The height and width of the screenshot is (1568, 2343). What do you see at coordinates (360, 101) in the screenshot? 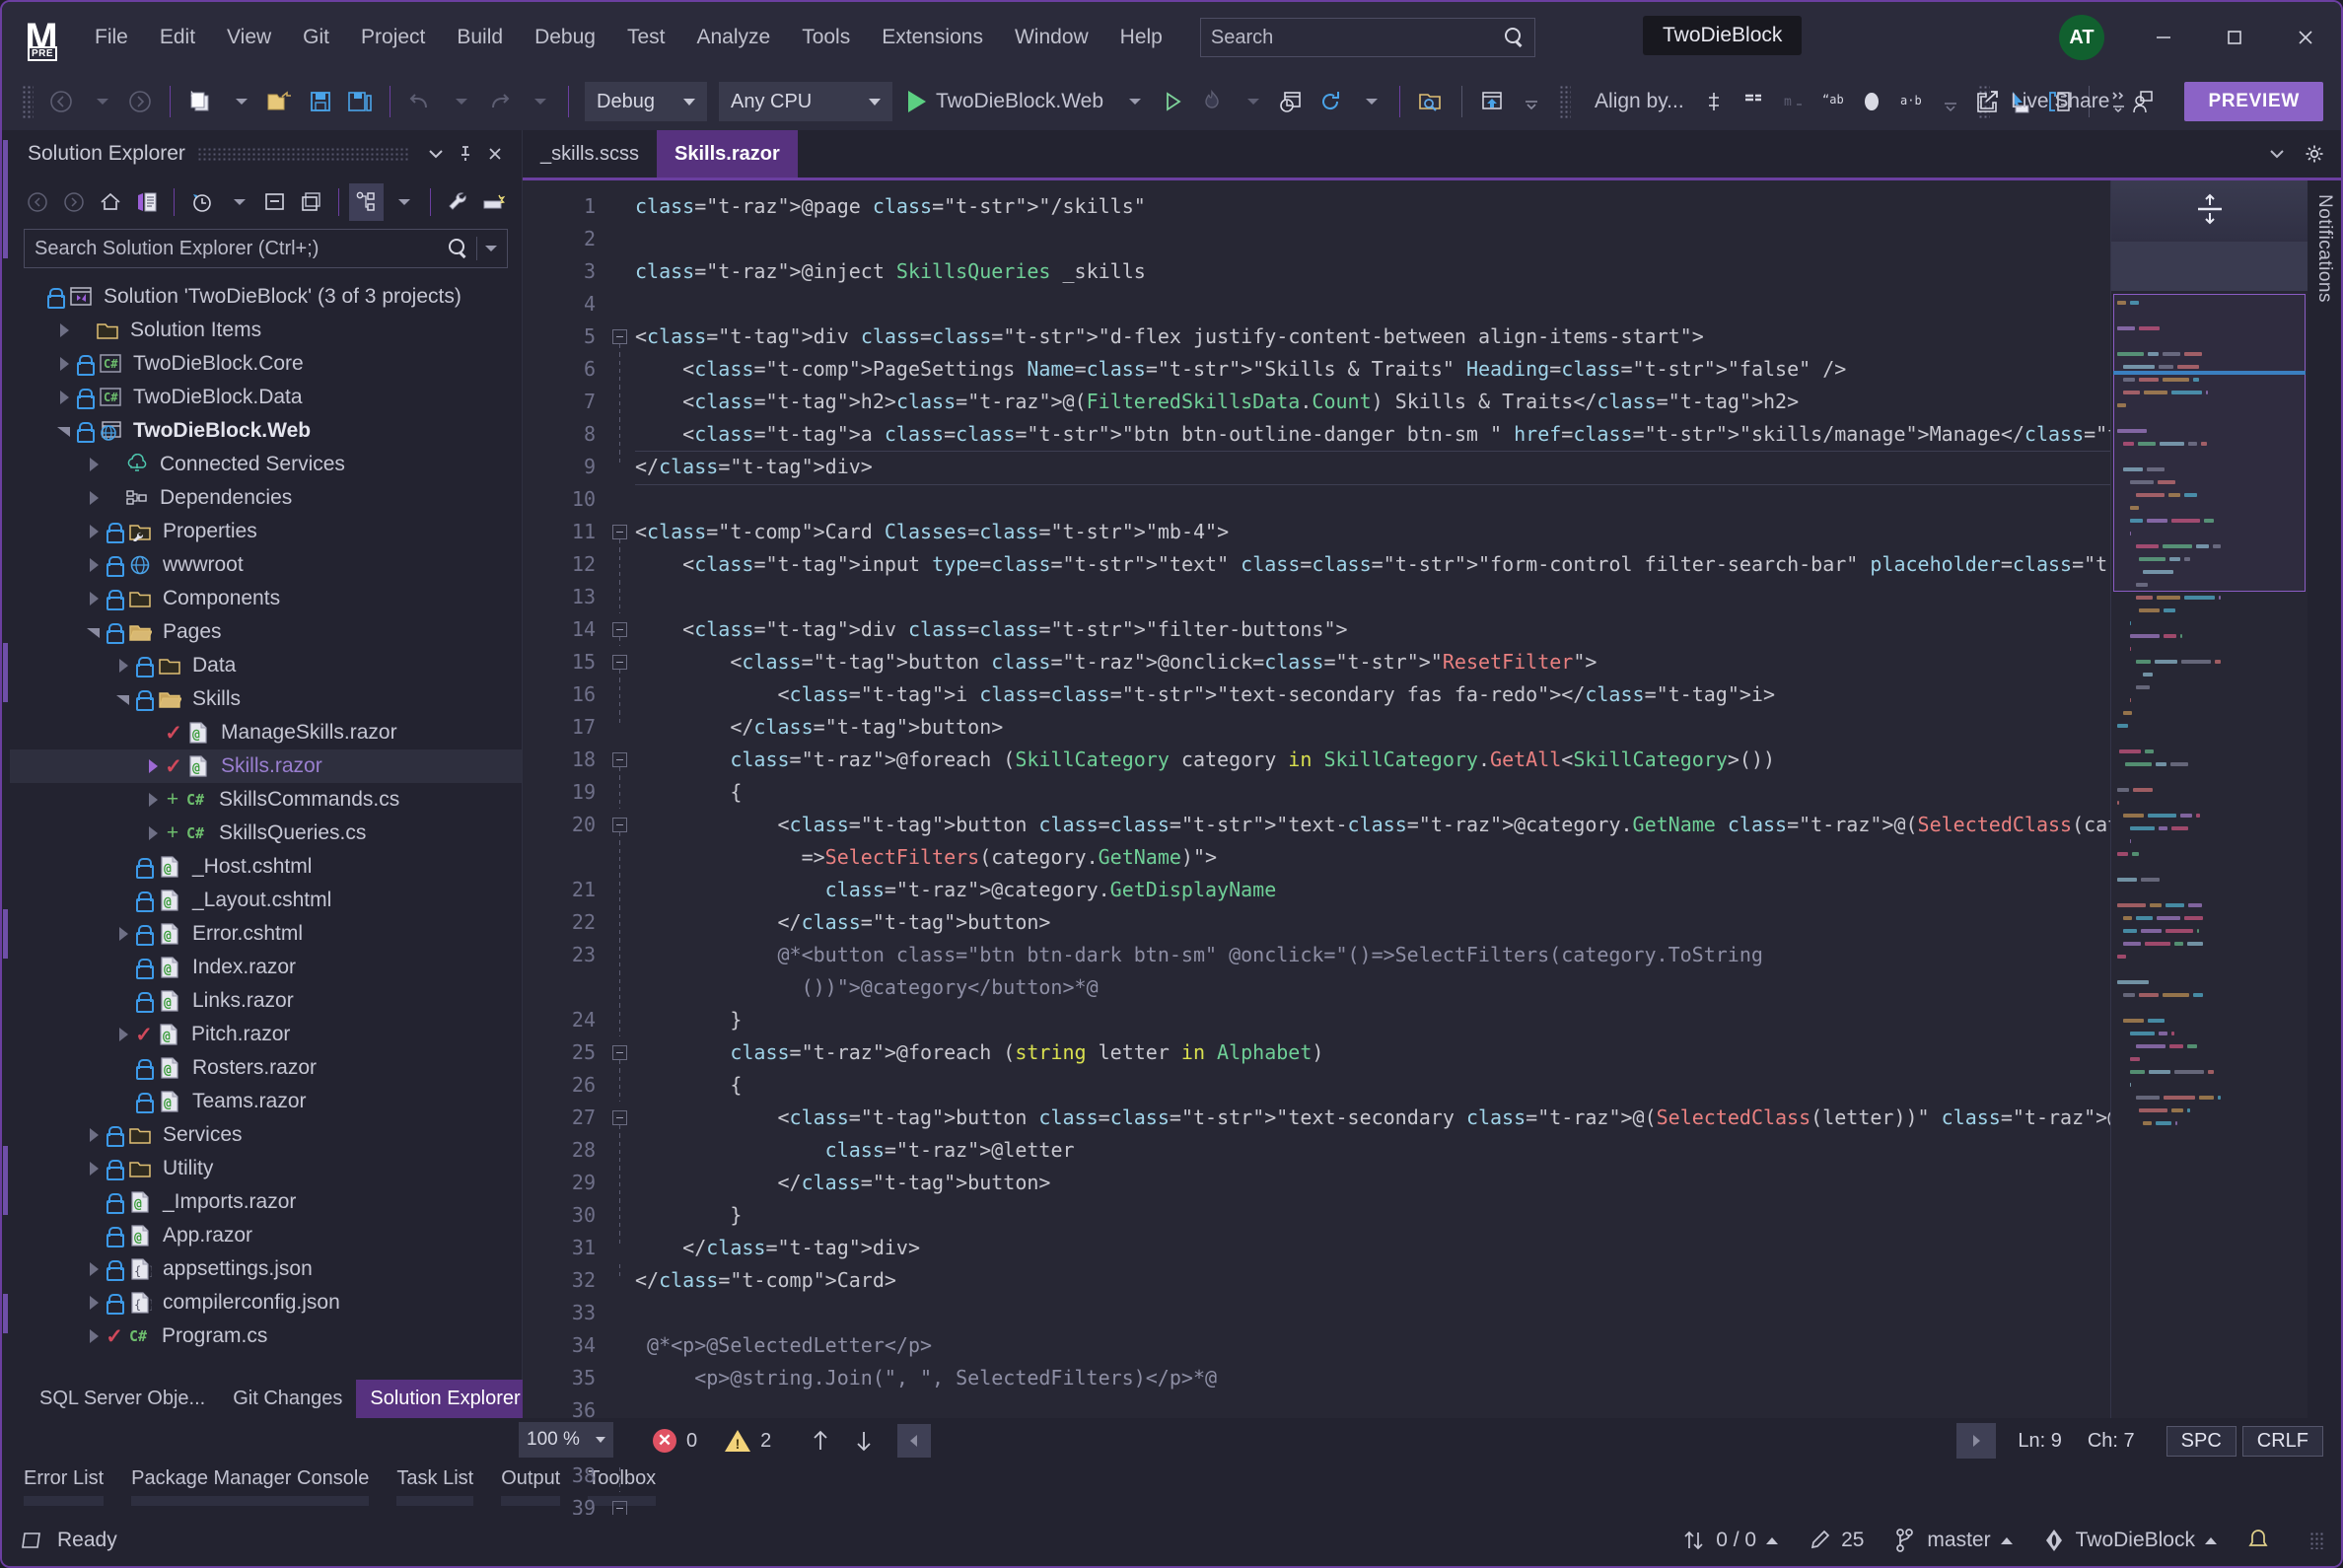
I see `save-all-icon` at bounding box center [360, 101].